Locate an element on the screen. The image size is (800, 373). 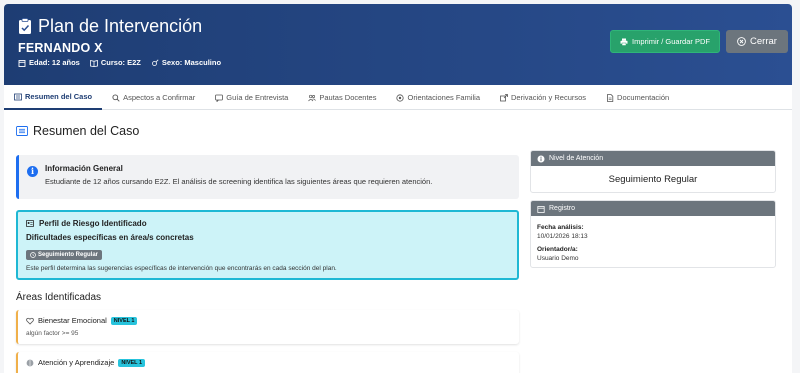
student-name: FERNANDO X is located at coordinates (60, 48).